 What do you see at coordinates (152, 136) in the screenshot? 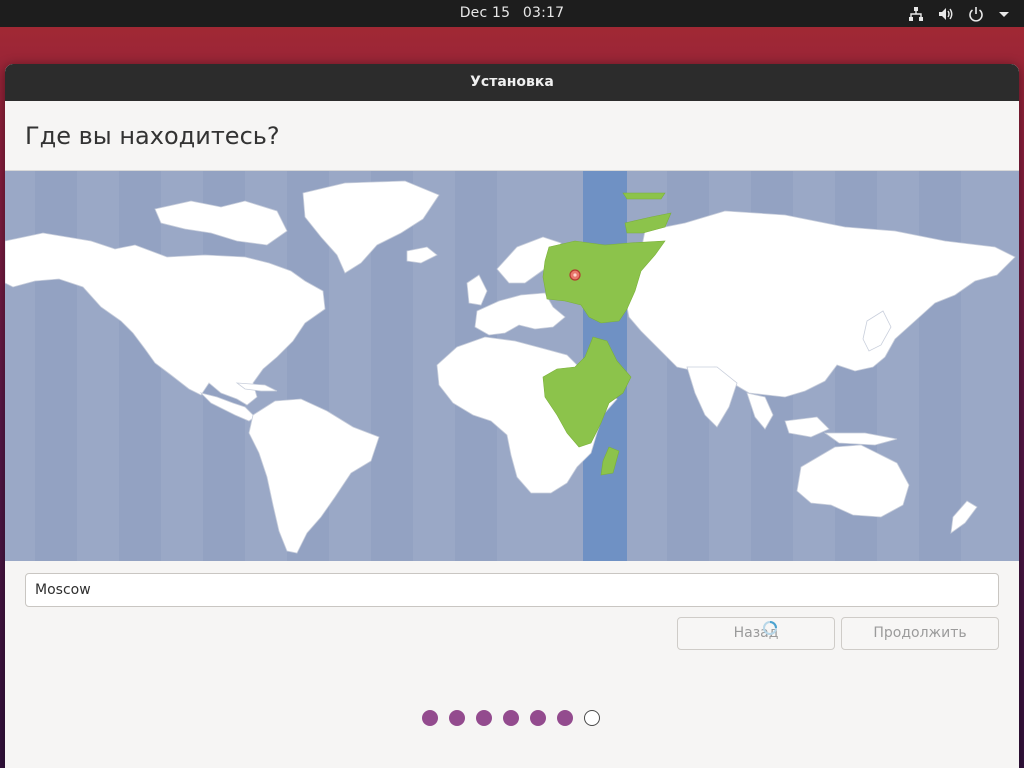
I see `page-title: Где вы находитесь?` at bounding box center [152, 136].